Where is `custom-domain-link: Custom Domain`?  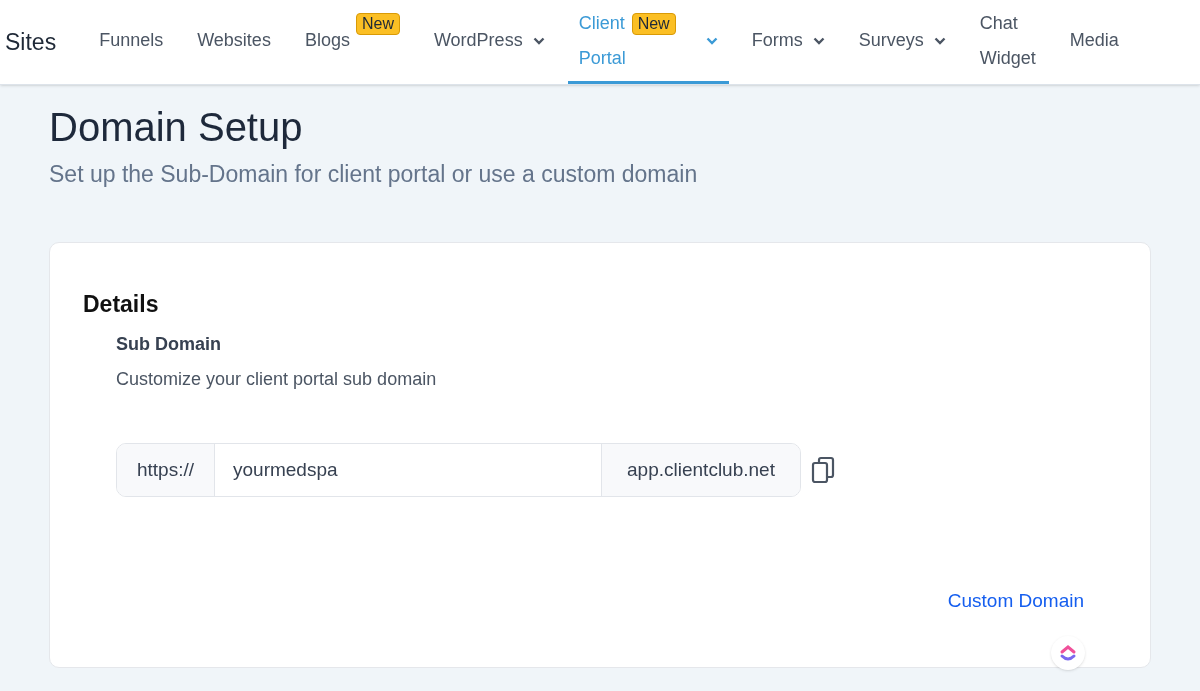
custom-domain-link: Custom Domain is located at coordinates (1015, 601).